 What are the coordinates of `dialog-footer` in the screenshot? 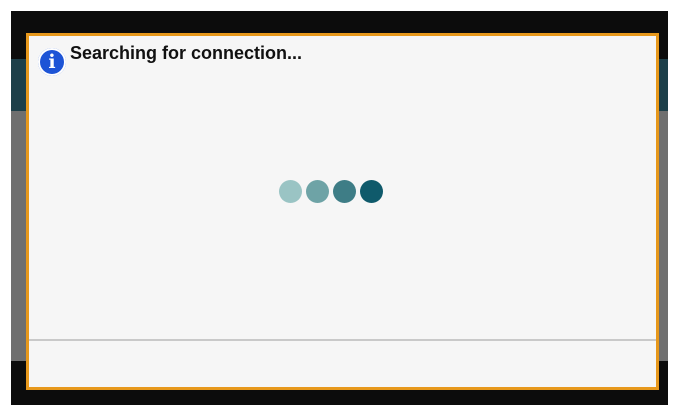 It's located at (342, 364).